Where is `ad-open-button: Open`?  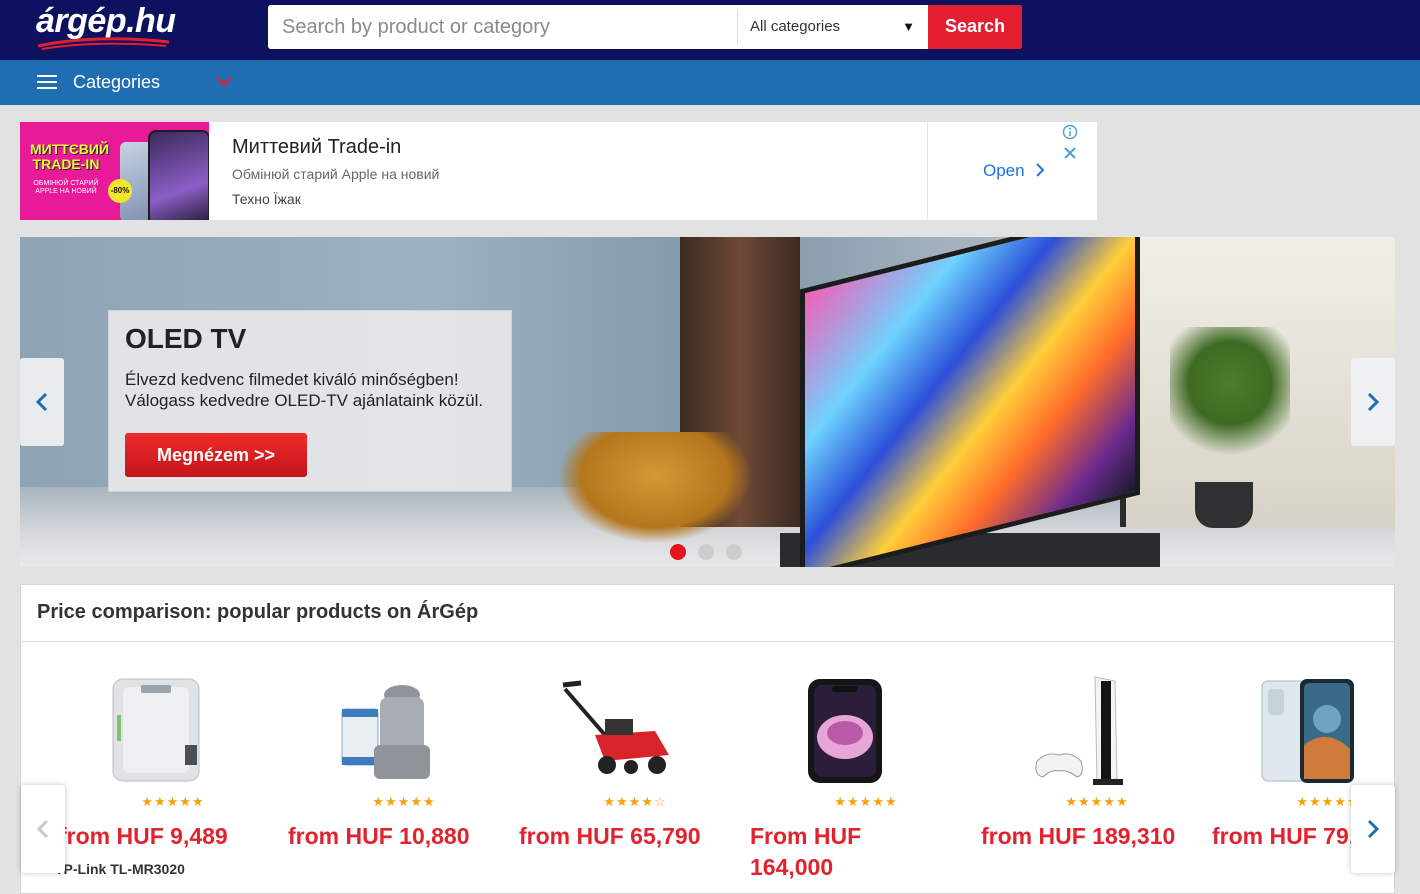 ad-open-button: Open is located at coordinates (1014, 171).